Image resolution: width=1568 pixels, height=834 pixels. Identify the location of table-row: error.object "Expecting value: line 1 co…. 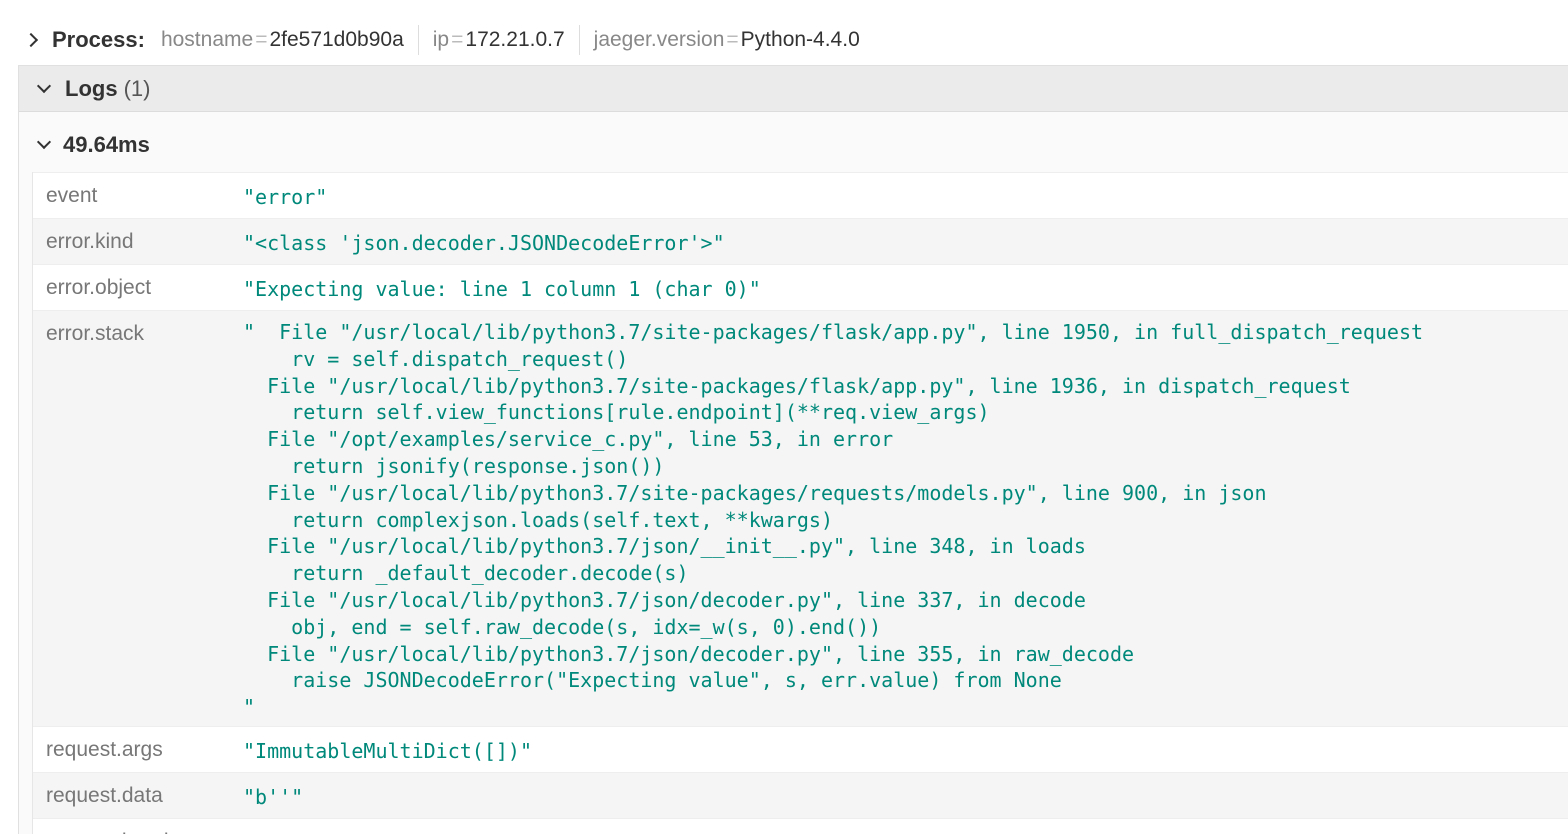
(800, 287).